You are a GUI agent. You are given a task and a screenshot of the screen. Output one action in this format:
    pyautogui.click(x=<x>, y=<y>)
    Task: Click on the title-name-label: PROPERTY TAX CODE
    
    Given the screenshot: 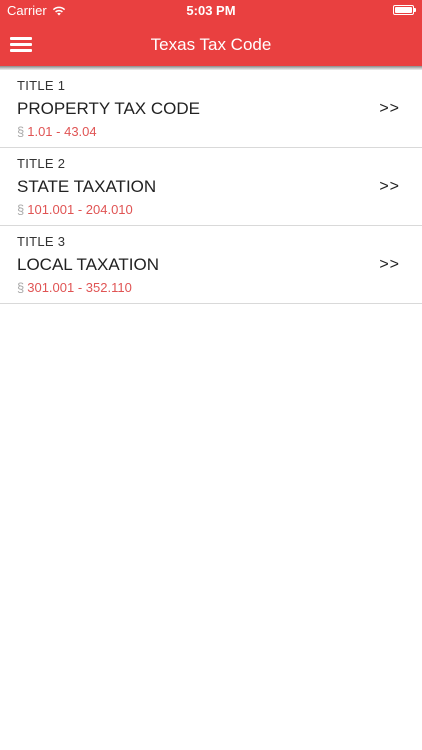 What is the action you would take?
    pyautogui.click(x=108, y=108)
    